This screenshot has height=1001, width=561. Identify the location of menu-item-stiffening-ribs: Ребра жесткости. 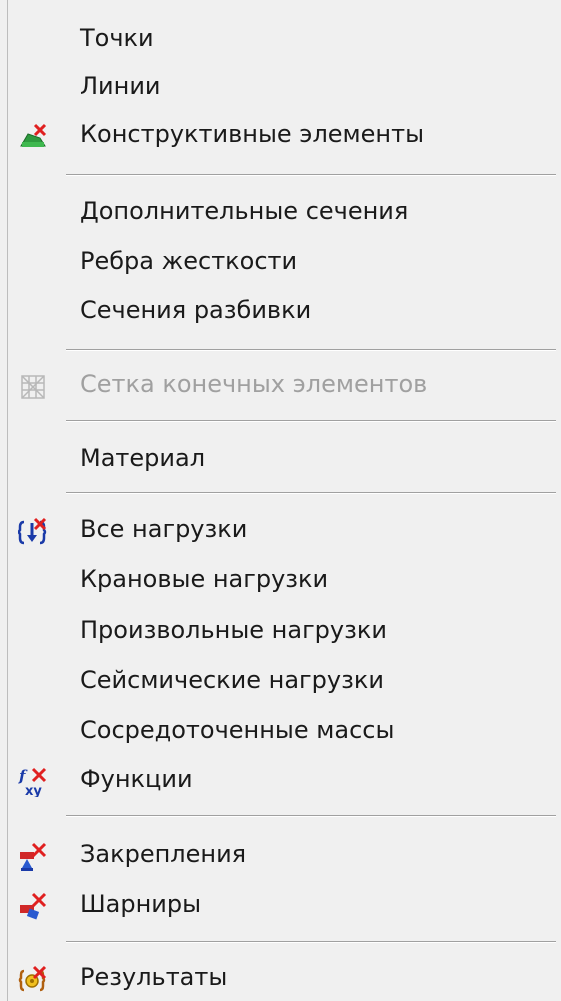
(282, 261).